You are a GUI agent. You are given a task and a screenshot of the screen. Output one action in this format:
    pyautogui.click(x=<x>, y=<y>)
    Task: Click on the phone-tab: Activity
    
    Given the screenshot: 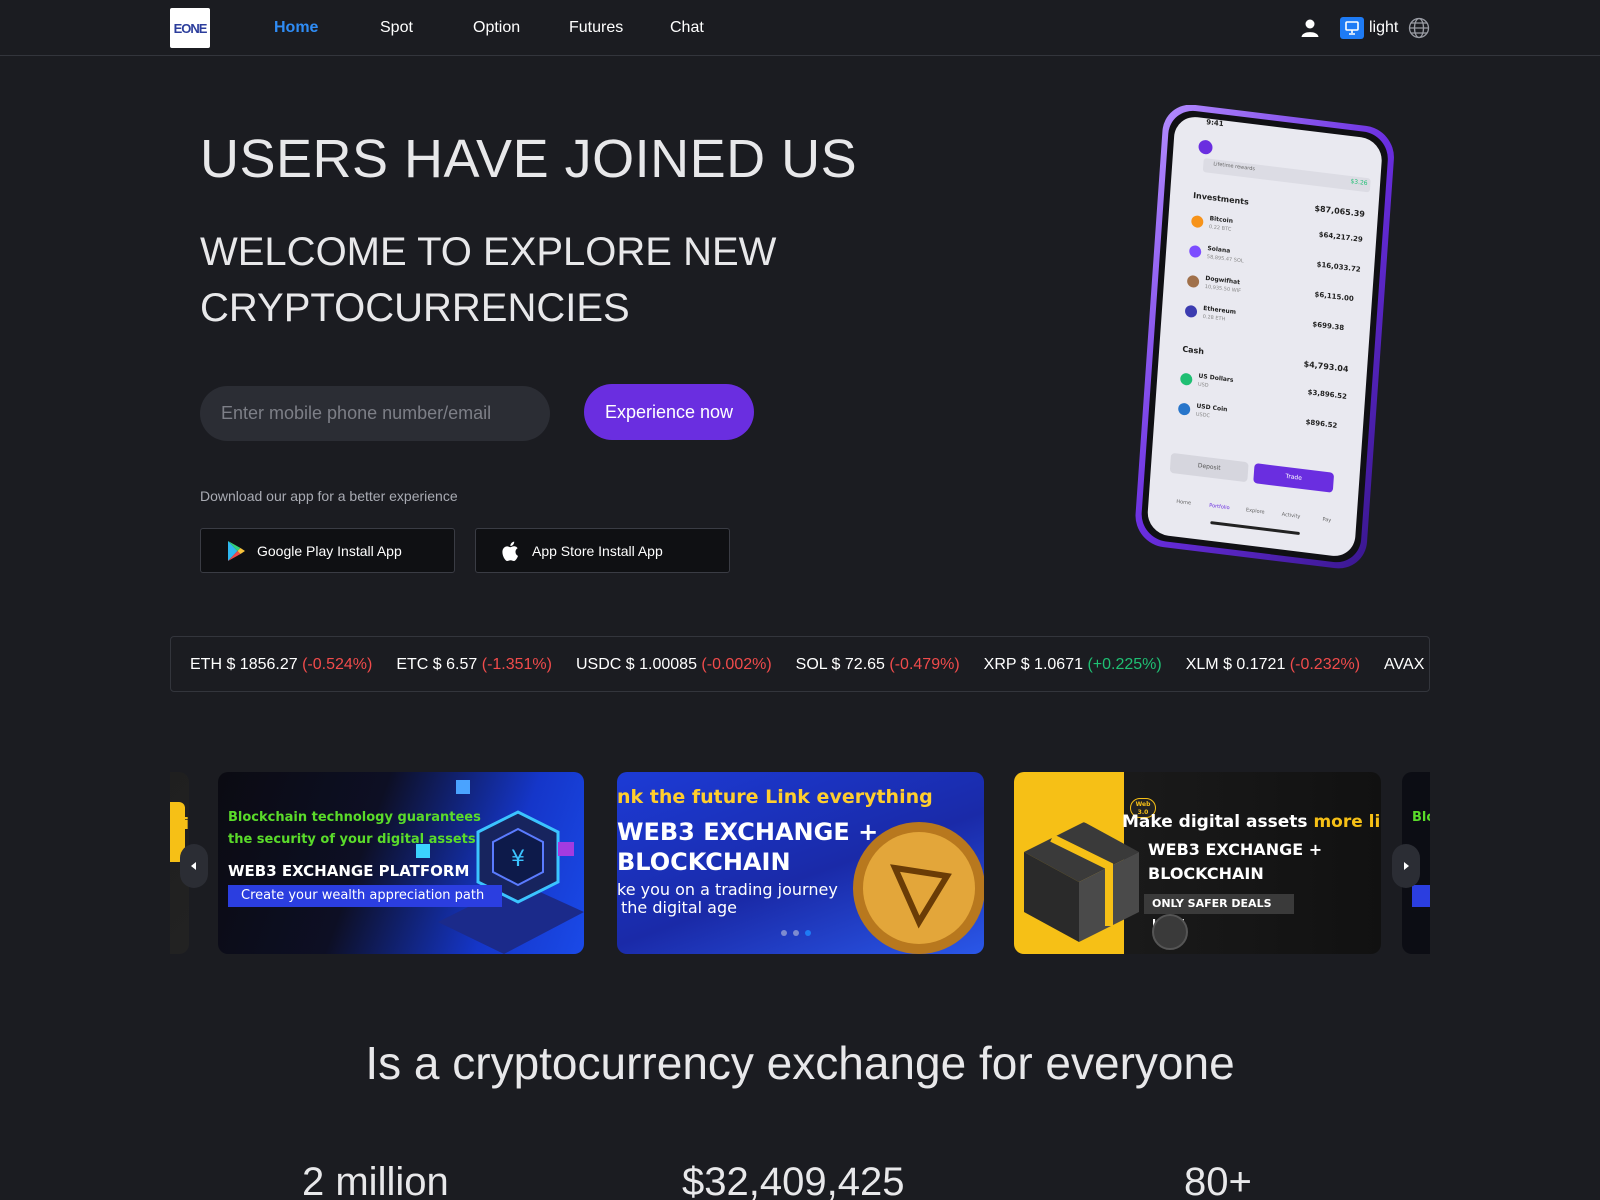 What is the action you would take?
    pyautogui.click(x=1291, y=515)
    